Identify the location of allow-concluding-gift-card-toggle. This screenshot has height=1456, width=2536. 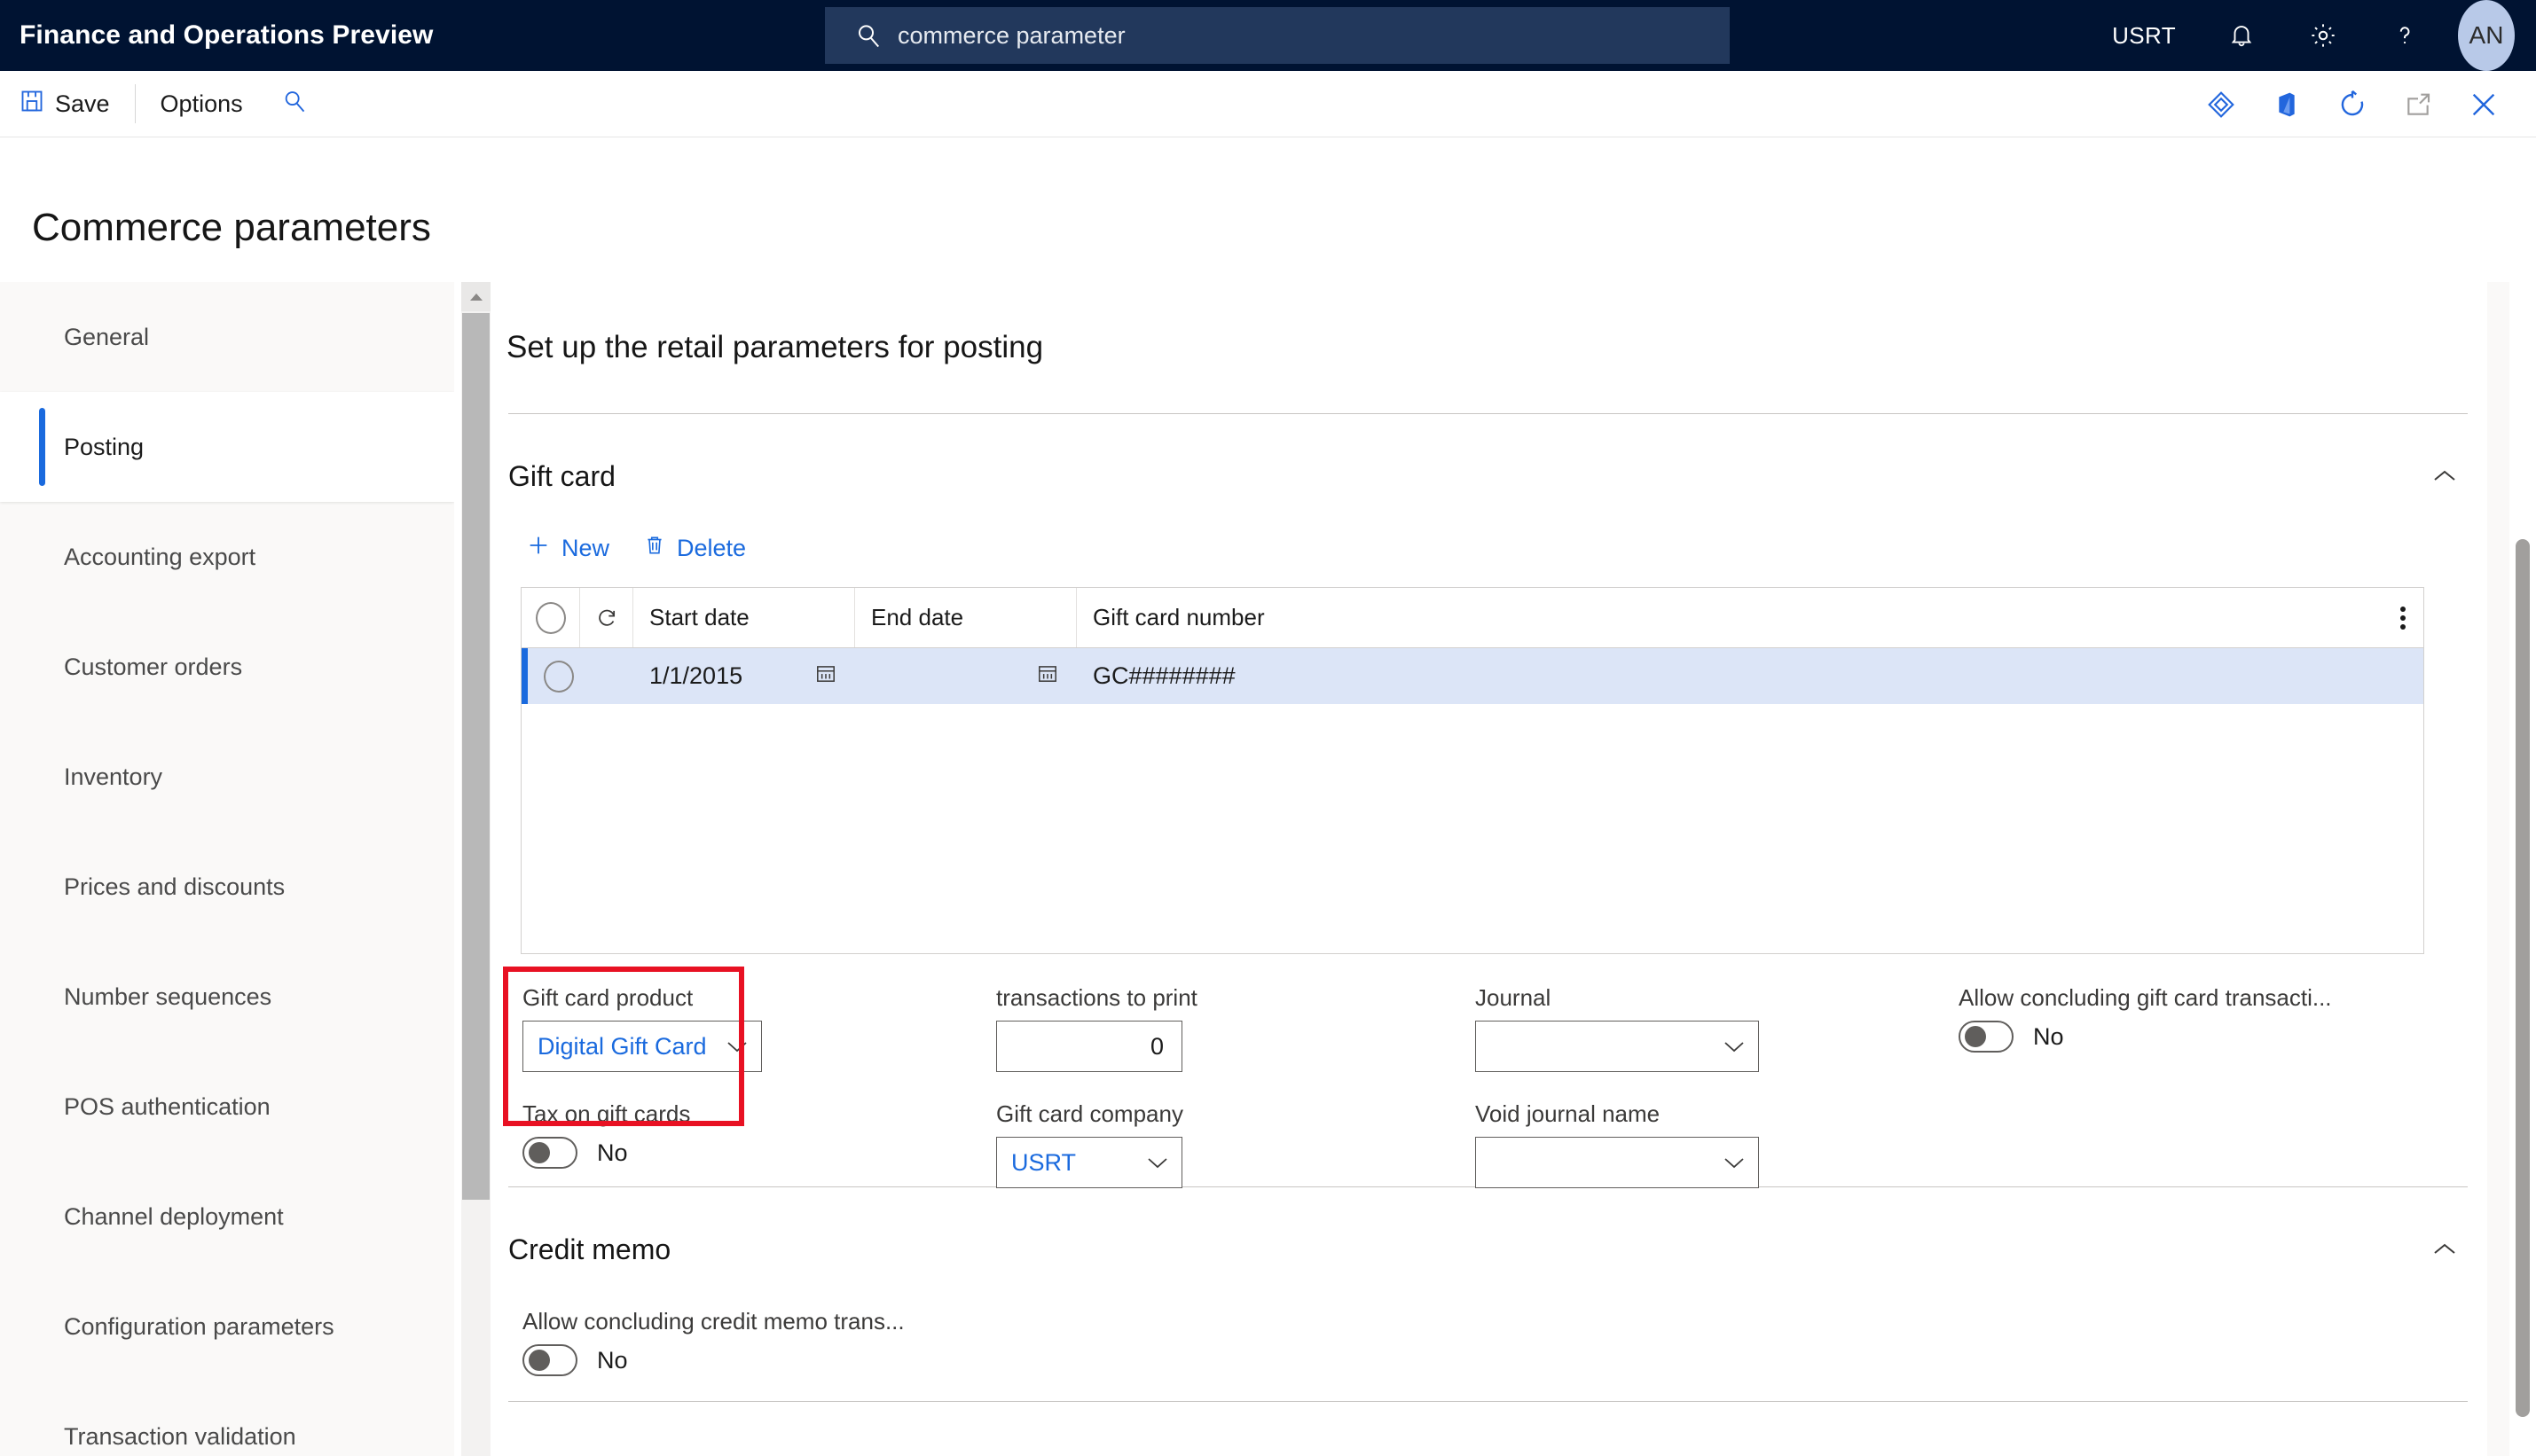
(1986, 1037).